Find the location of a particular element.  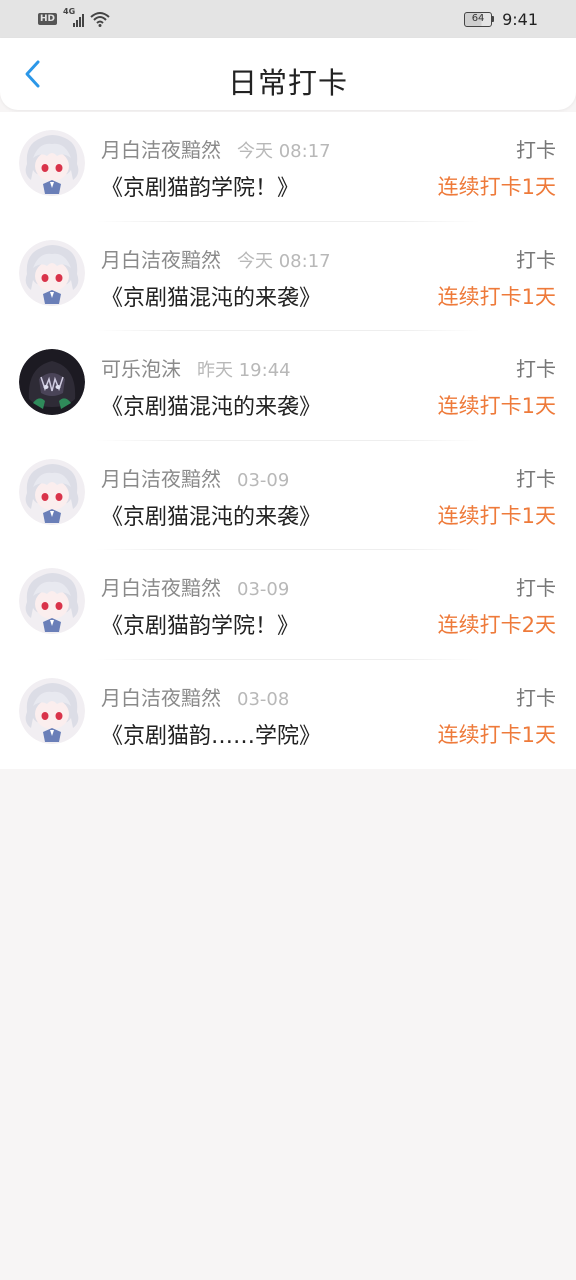

battery-icon: 64 is located at coordinates (479, 19).